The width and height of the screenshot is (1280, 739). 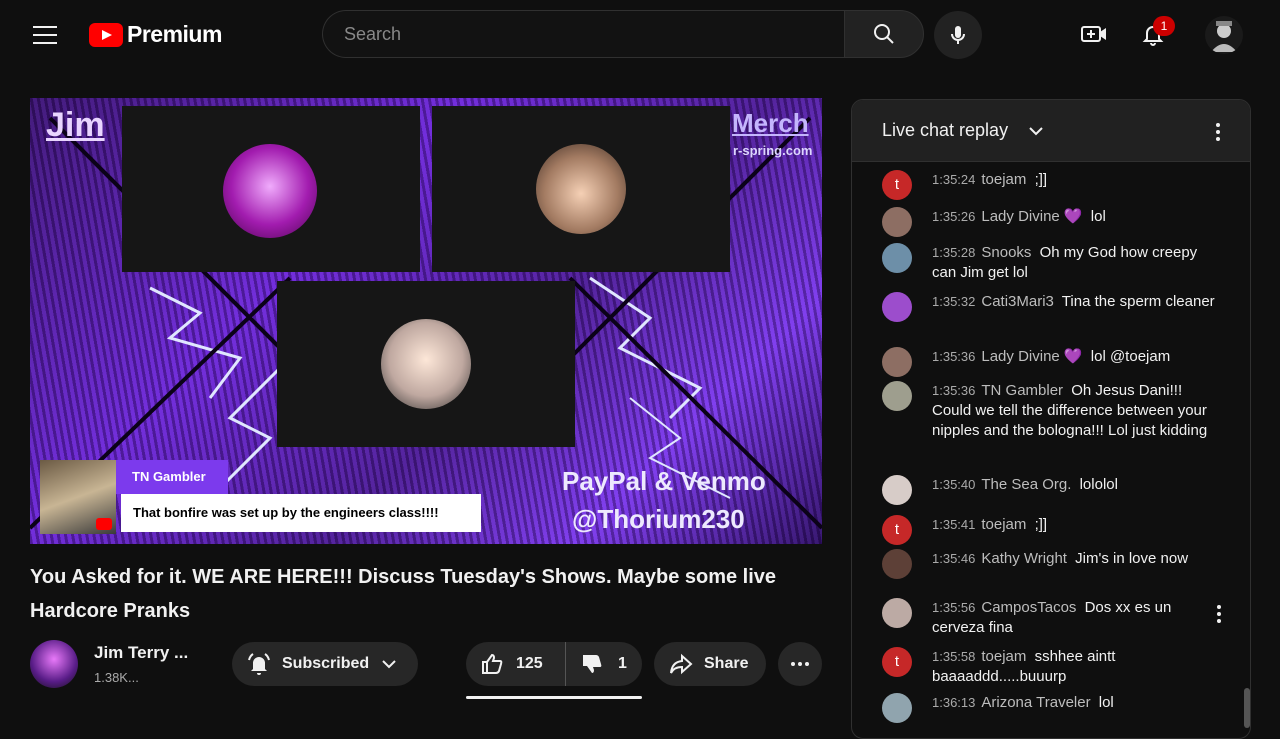 What do you see at coordinates (45, 35) in the screenshot?
I see `menu-icon` at bounding box center [45, 35].